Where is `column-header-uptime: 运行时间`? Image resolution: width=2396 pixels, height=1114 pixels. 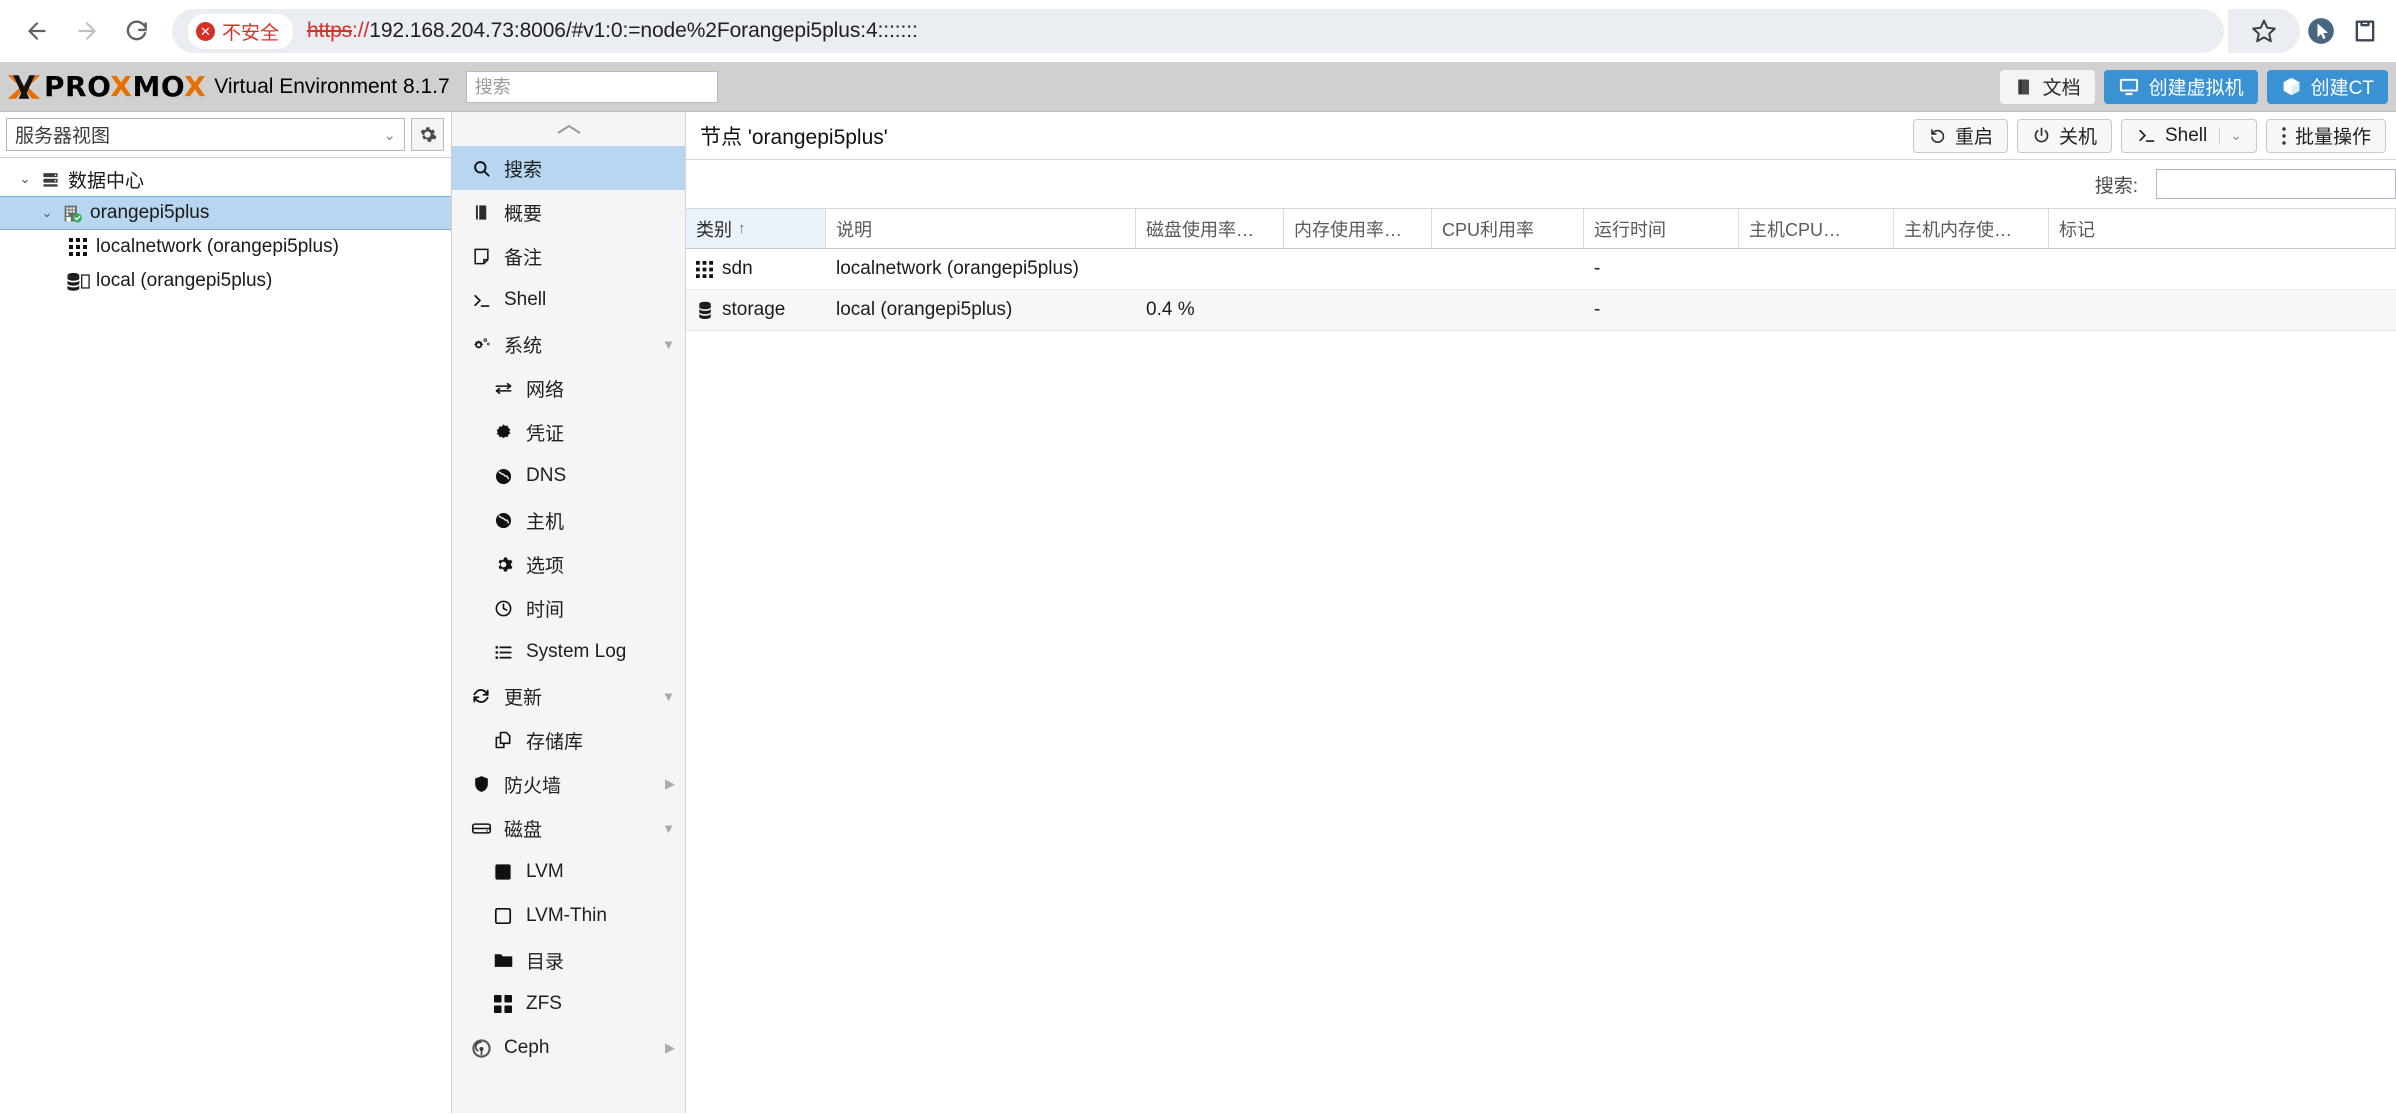
column-header-uptime: 运行时间 is located at coordinates (1661, 228).